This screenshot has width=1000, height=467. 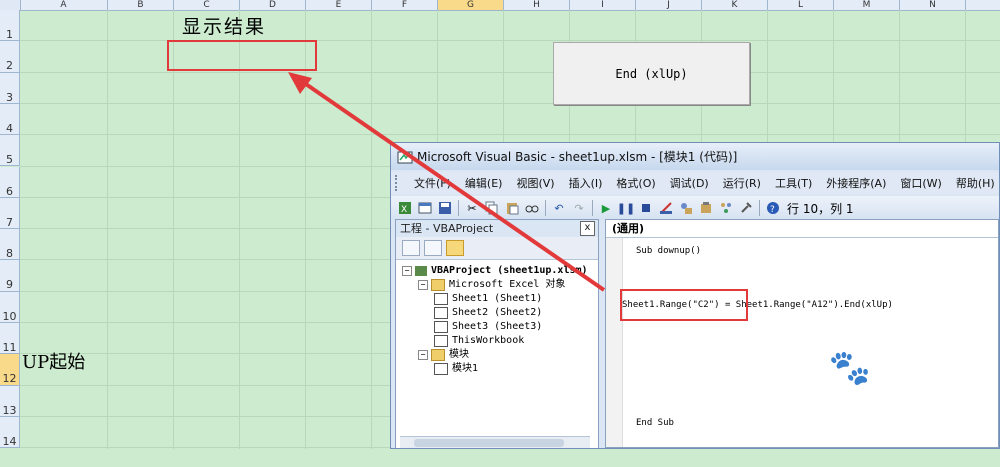 I want to click on watermark-url: jingyan.baidu.com, so click(x=829, y=398).